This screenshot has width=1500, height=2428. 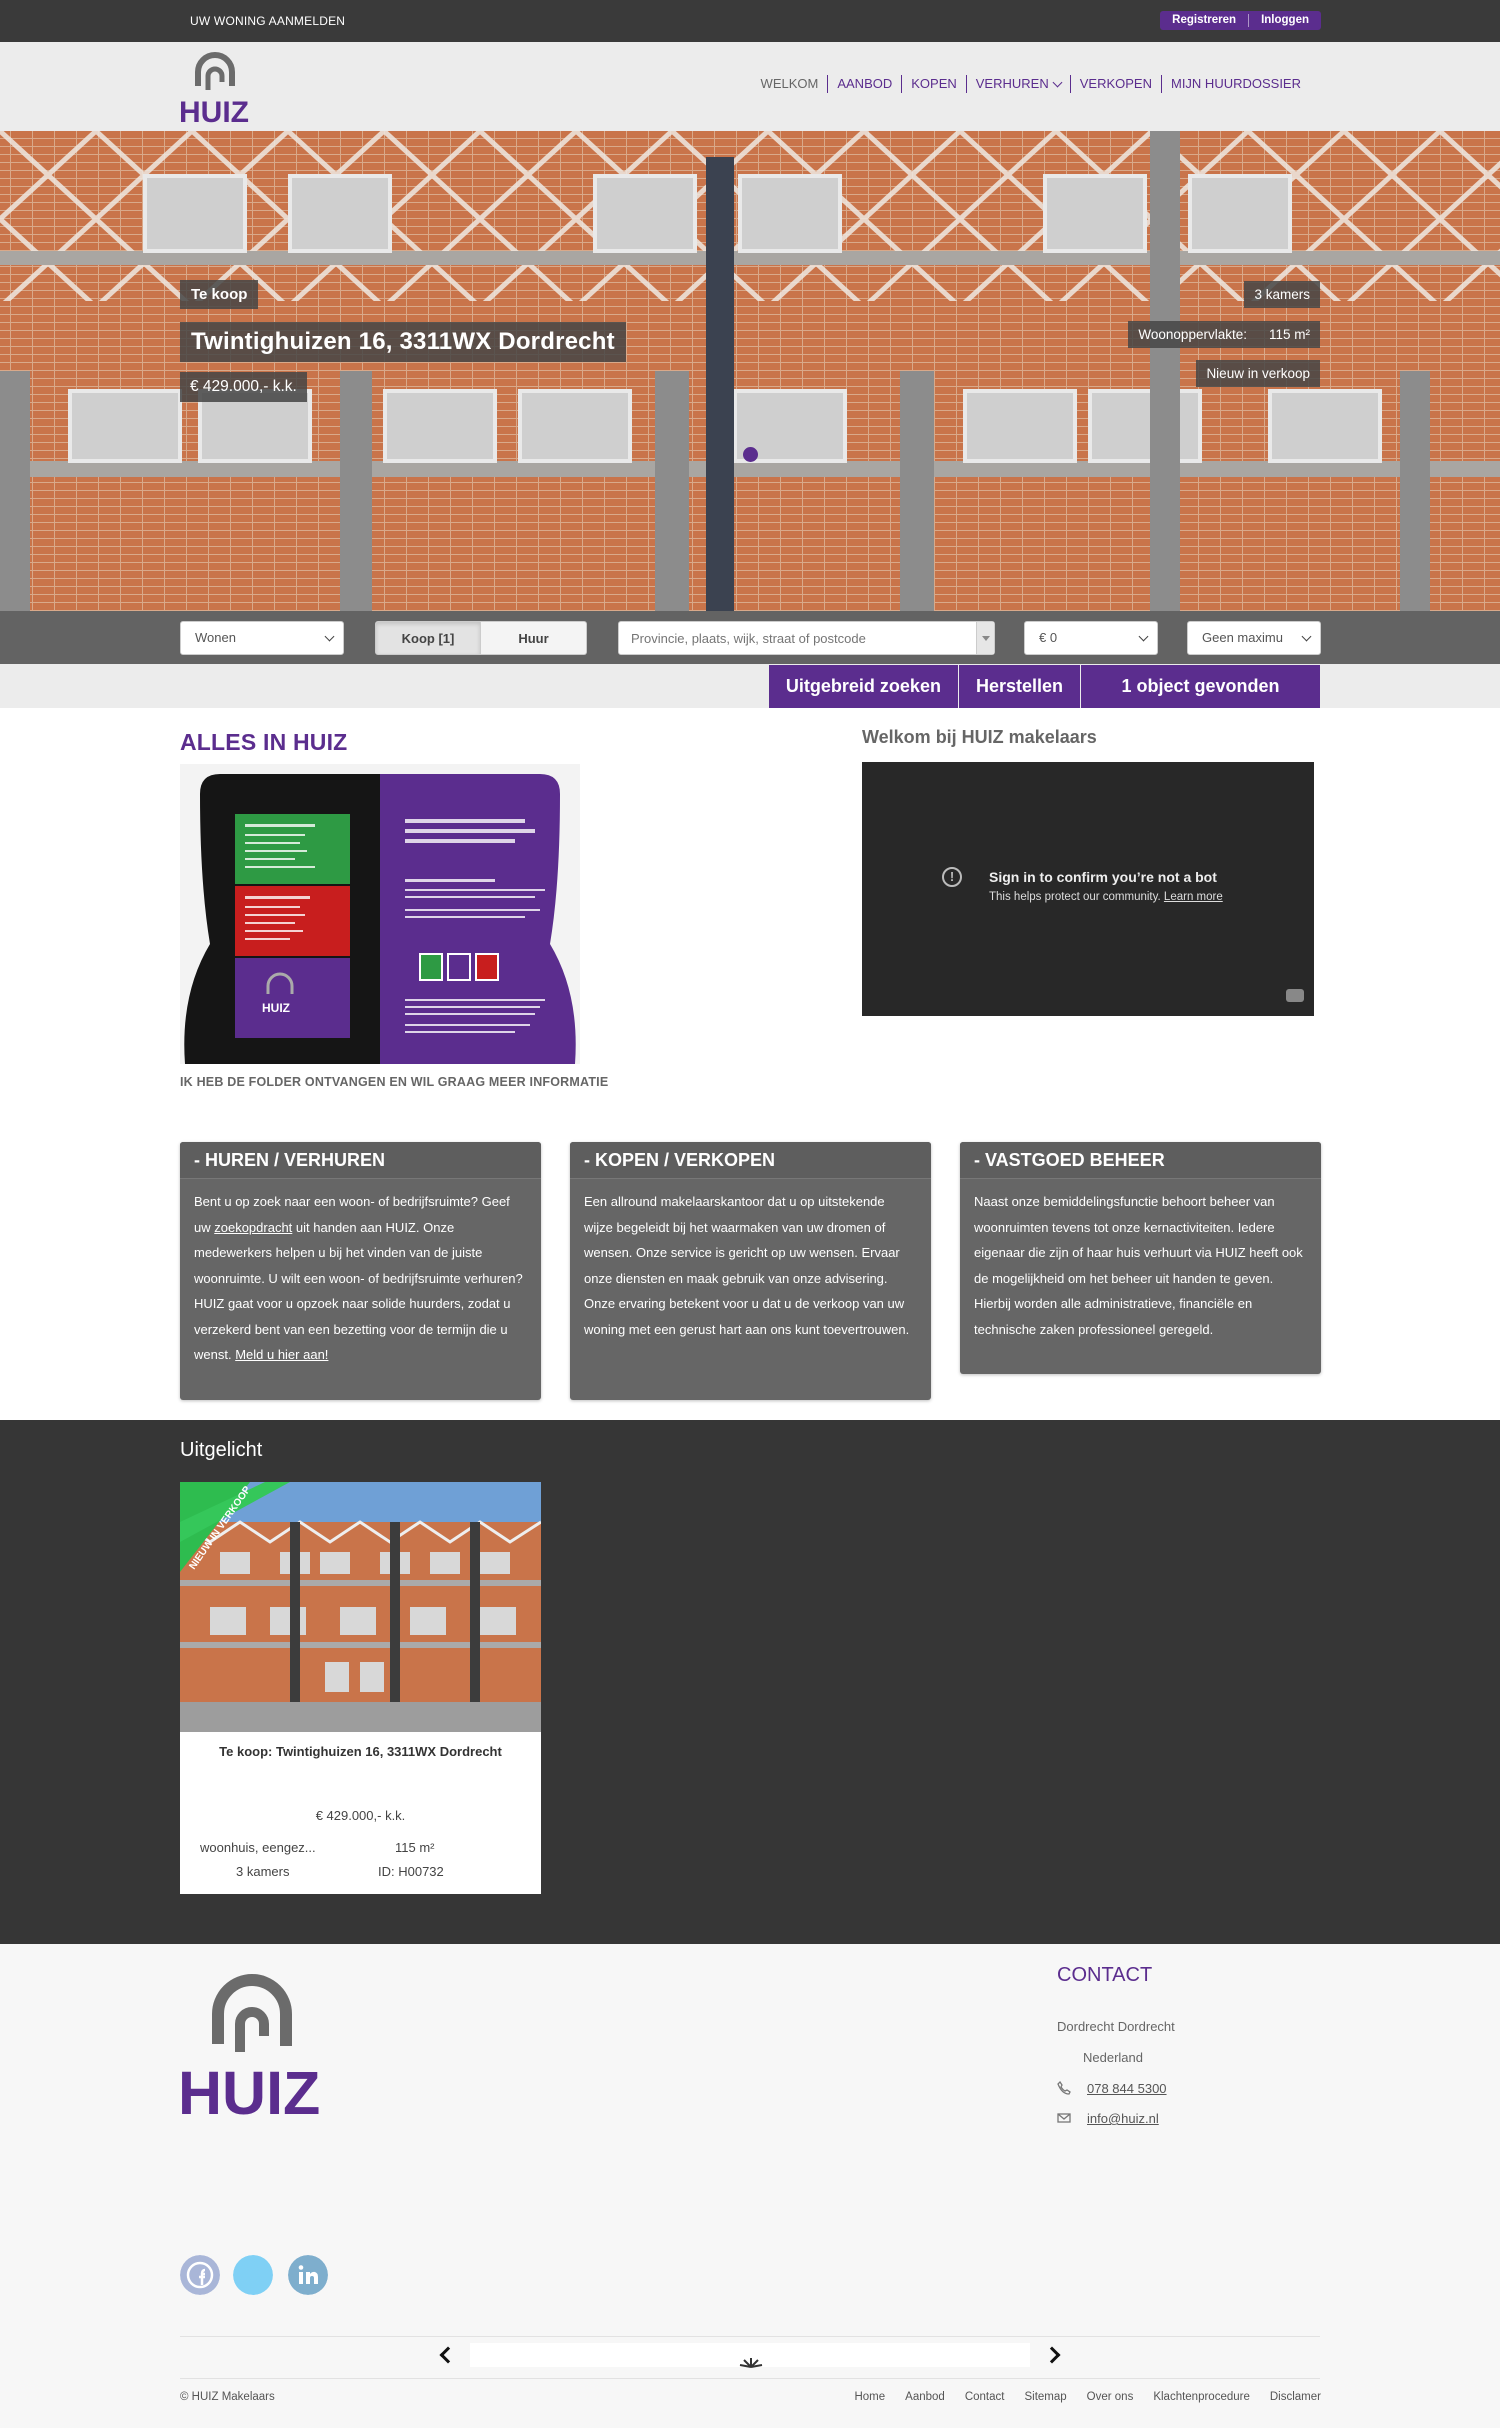 I want to click on auth-box: Registreren Inloggen, so click(x=1240, y=20).